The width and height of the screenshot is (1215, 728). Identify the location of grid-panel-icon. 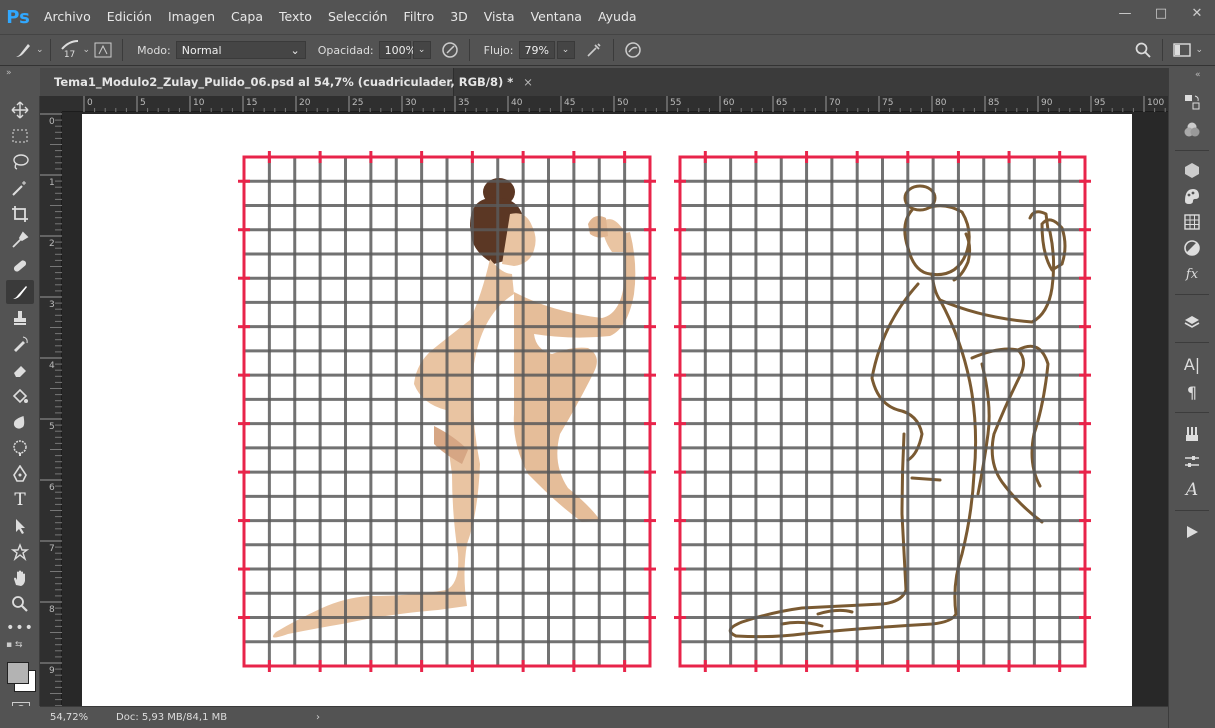
(1192, 222).